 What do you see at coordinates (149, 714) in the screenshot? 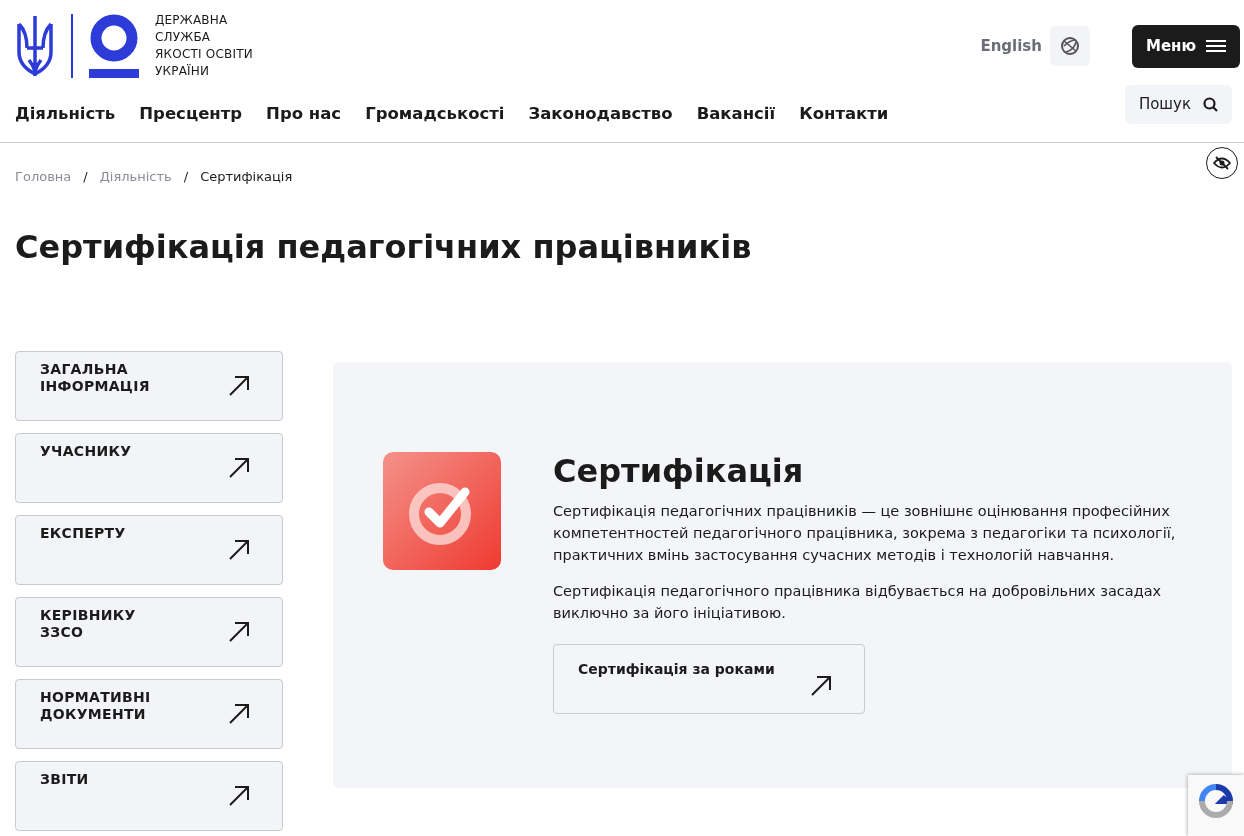
I see `sidebar-item: НОРМАТИВНІ ДОКУМЕНТИ` at bounding box center [149, 714].